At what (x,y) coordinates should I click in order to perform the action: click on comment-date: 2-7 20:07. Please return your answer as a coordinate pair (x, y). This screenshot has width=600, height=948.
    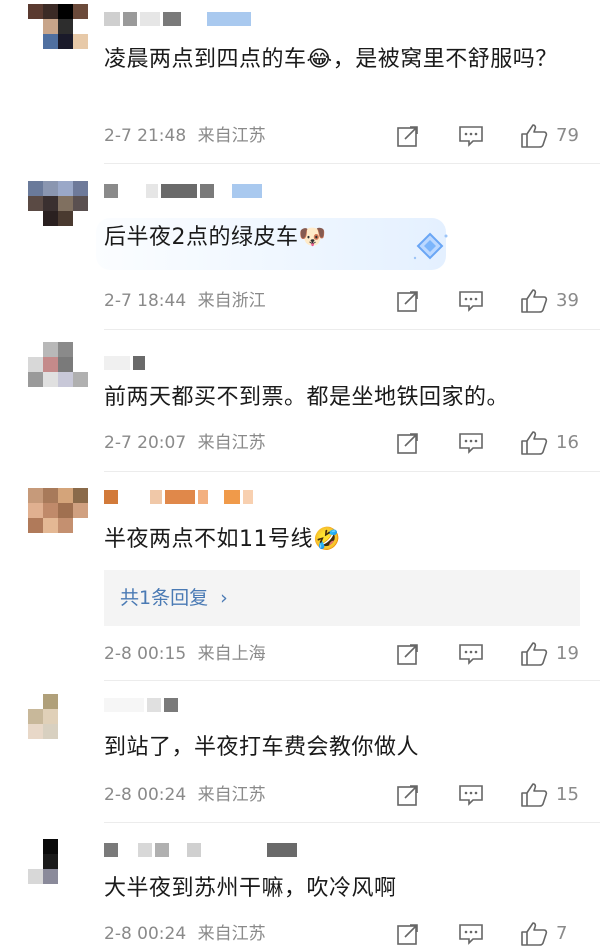
    Looking at the image, I should click on (145, 443).